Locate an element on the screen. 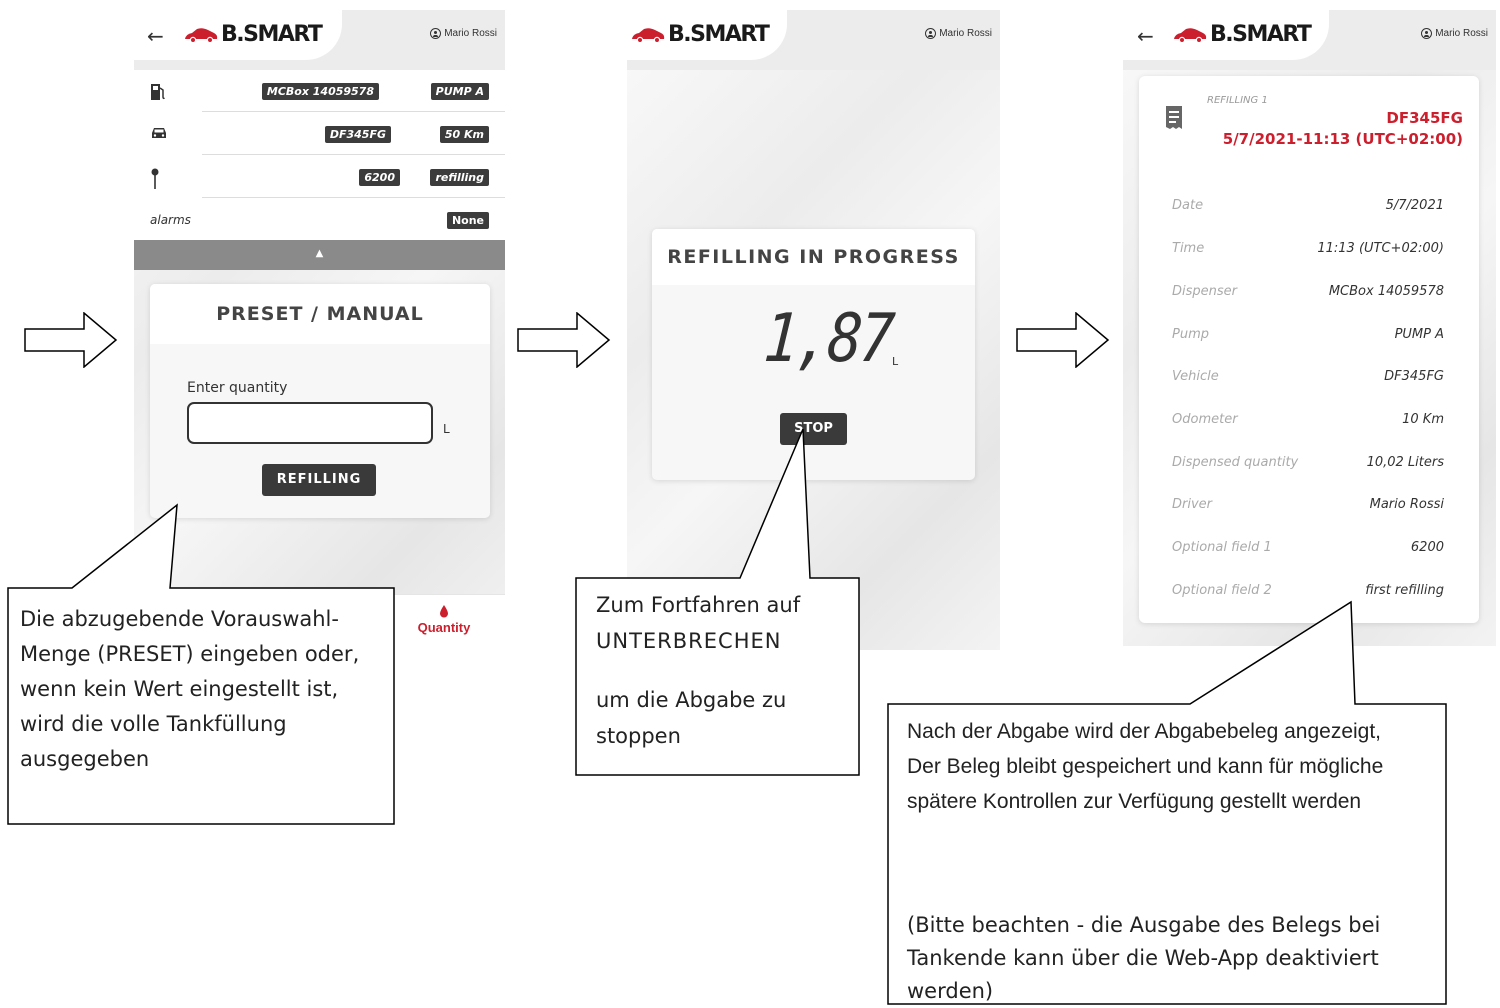 This screenshot has height=1008, width=1500. readout-unit: L is located at coordinates (895, 361).